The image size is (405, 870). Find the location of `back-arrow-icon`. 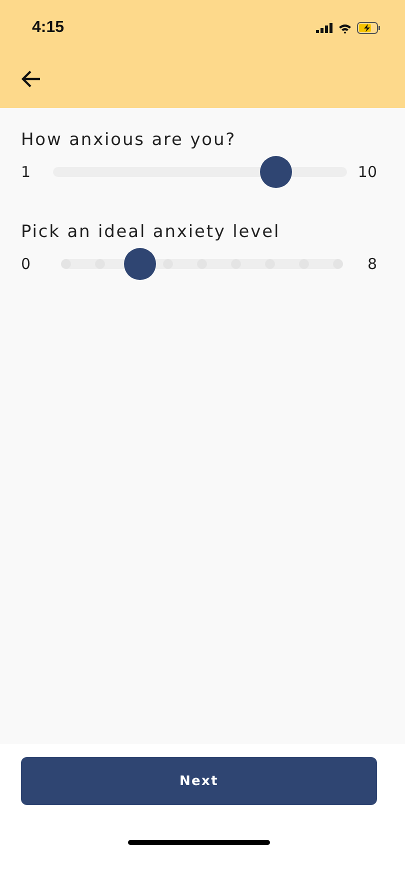

back-arrow-icon is located at coordinates (31, 79).